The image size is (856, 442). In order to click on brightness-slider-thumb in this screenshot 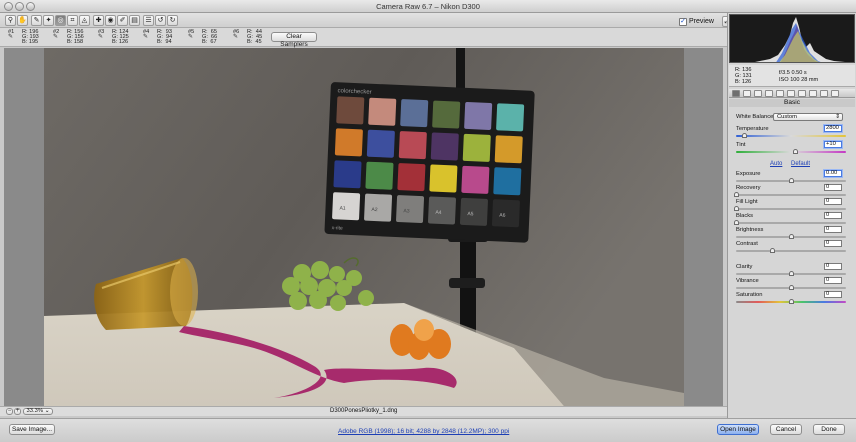, I will do `click(791, 236)`.